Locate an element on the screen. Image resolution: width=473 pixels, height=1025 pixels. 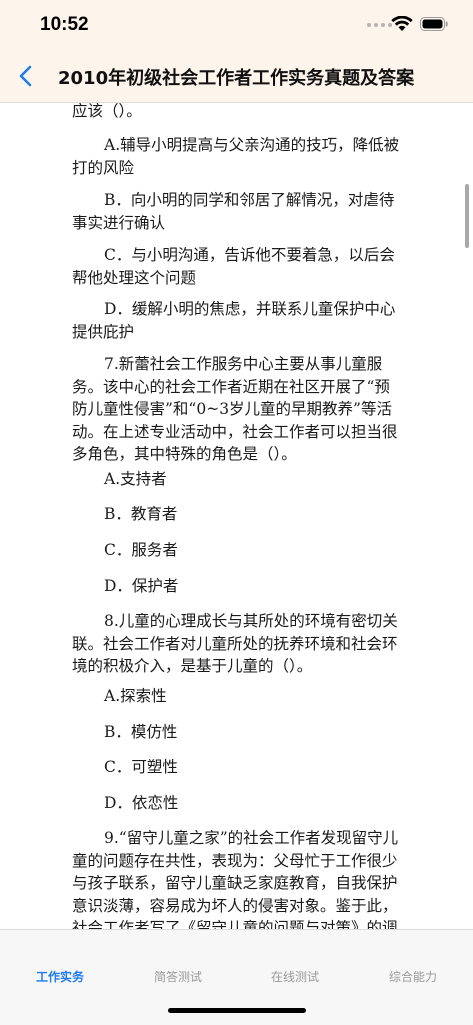
question-6-option-a: A.辅导小明提高与父亲沟通的技巧，降低被打的风险 is located at coordinates (236, 156).